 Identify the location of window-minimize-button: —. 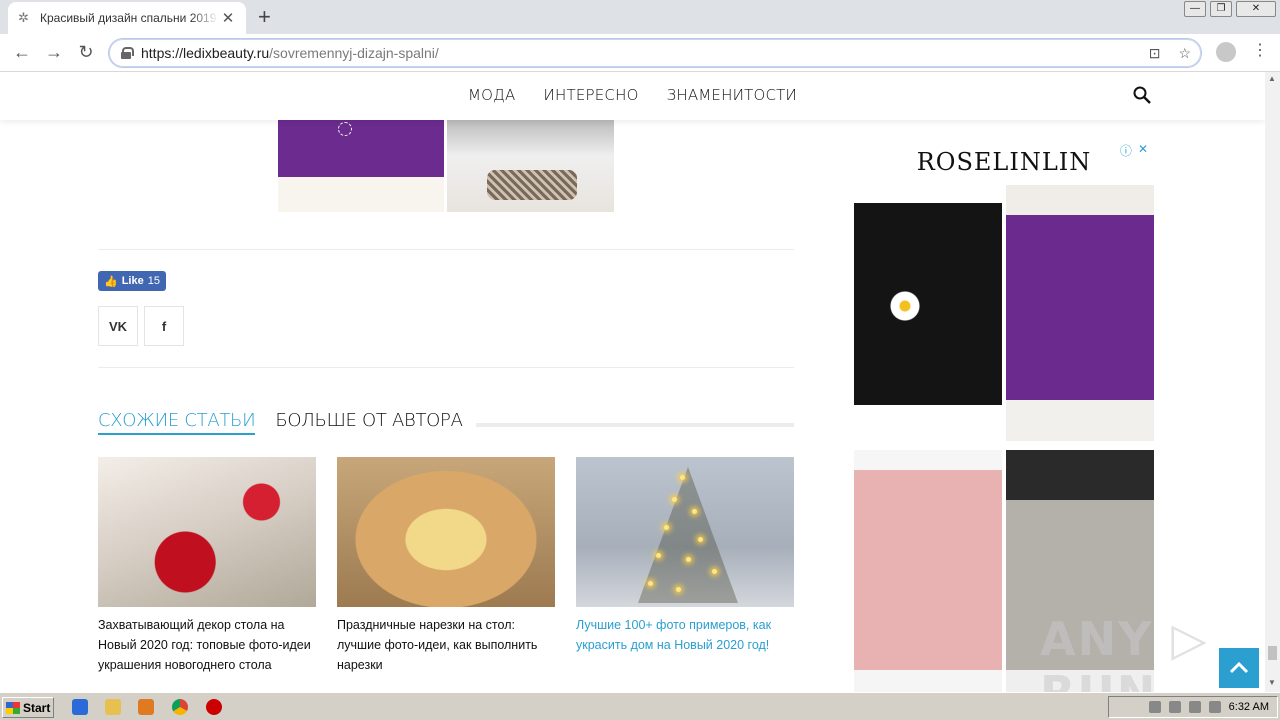
(1195, 9).